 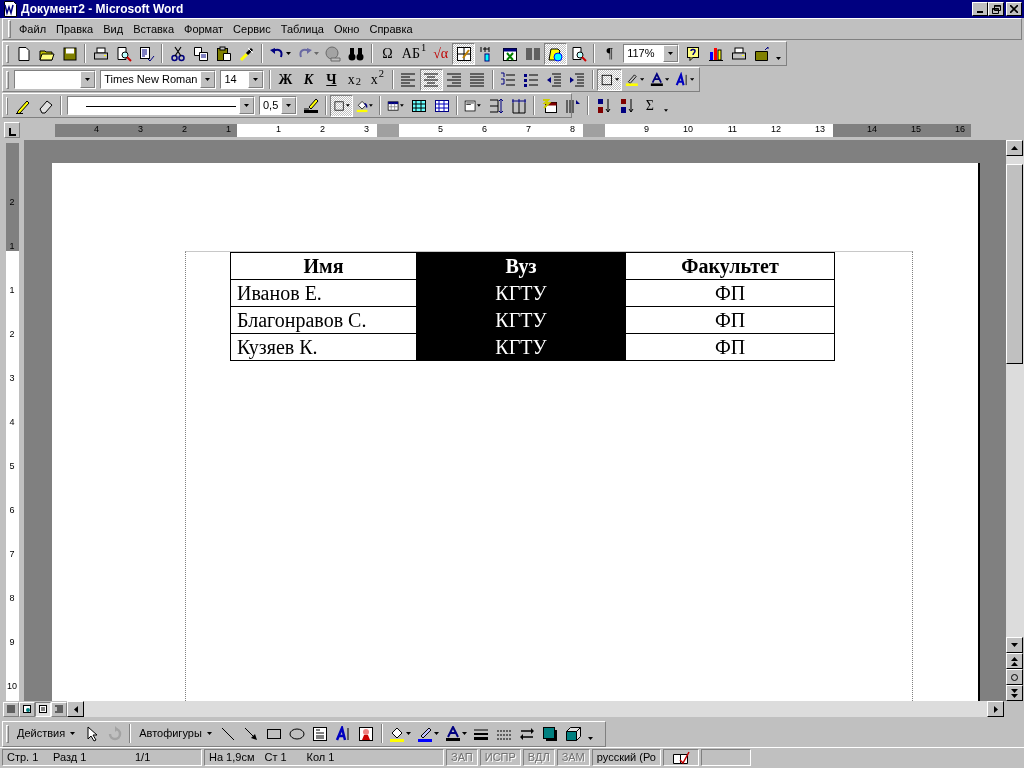 I want to click on table-header-cell: Факультет, so click(x=730, y=266).